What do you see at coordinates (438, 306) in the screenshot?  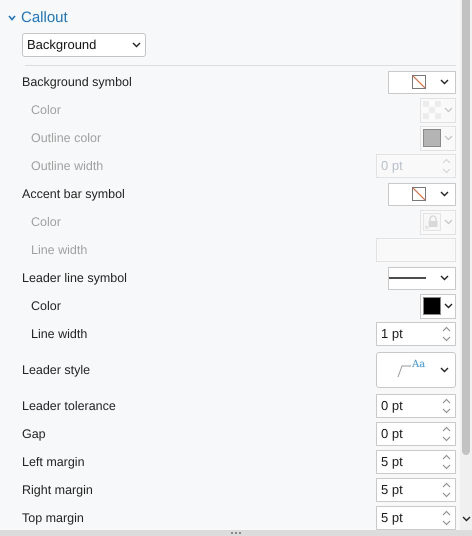 I see `color-dropdown` at bounding box center [438, 306].